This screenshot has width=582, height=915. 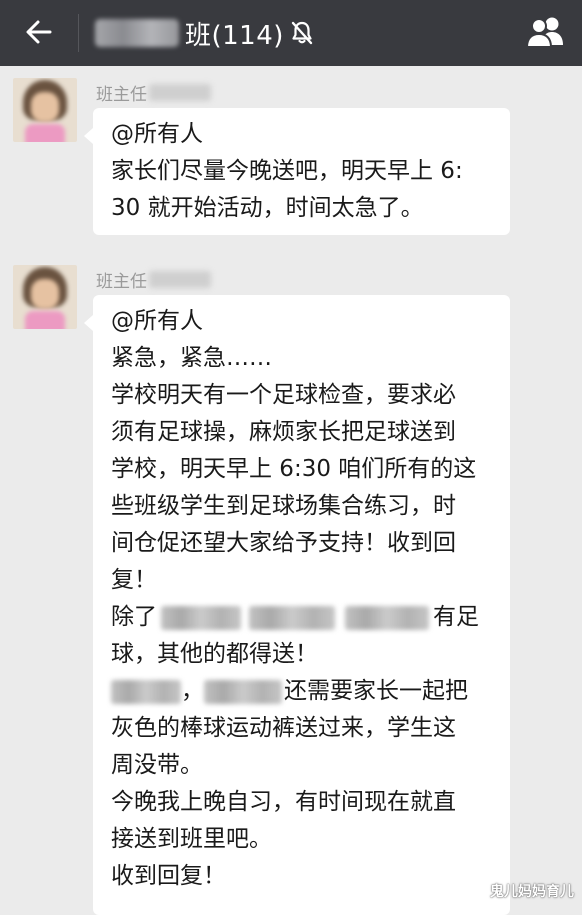 What do you see at coordinates (267, 208) in the screenshot?
I see `message-line: 30 就开始活动，时间太急了。` at bounding box center [267, 208].